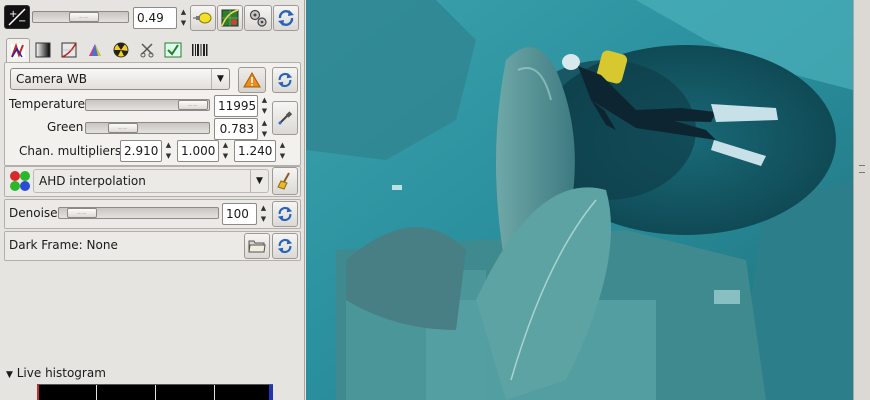 This screenshot has height=400, width=870. I want to click on vertical-scrollbar, so click(861, 200).